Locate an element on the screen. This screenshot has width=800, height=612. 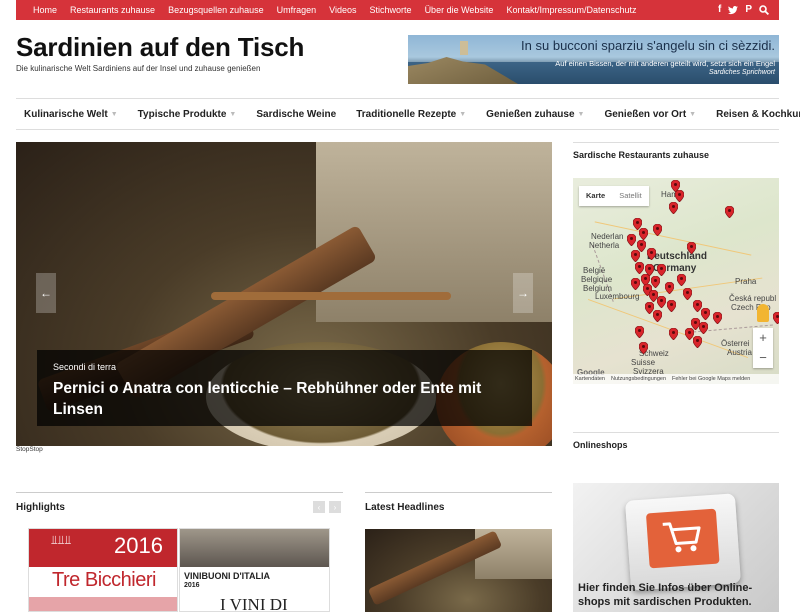
main-nav-label: Reisen & Kochkurse is located at coordinates (758, 114).